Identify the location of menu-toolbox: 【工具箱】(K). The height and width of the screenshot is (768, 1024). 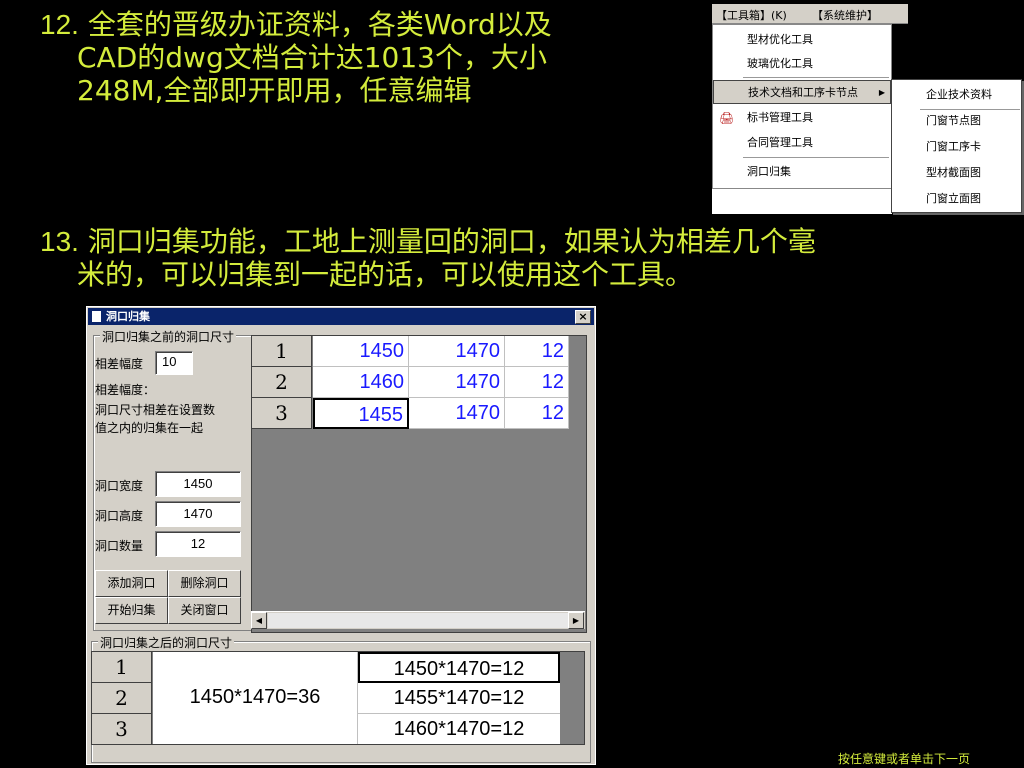
(751, 15).